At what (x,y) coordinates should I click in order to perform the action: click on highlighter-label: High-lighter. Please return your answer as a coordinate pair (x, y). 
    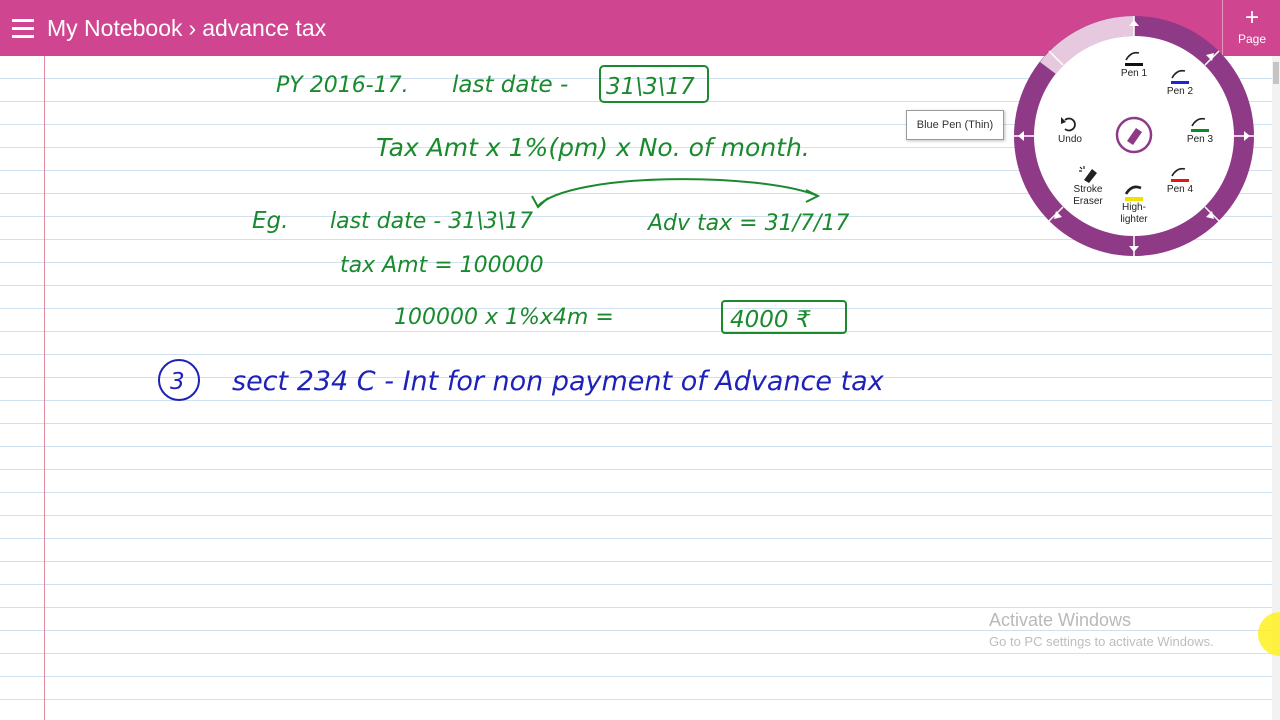
    Looking at the image, I should click on (1134, 213).